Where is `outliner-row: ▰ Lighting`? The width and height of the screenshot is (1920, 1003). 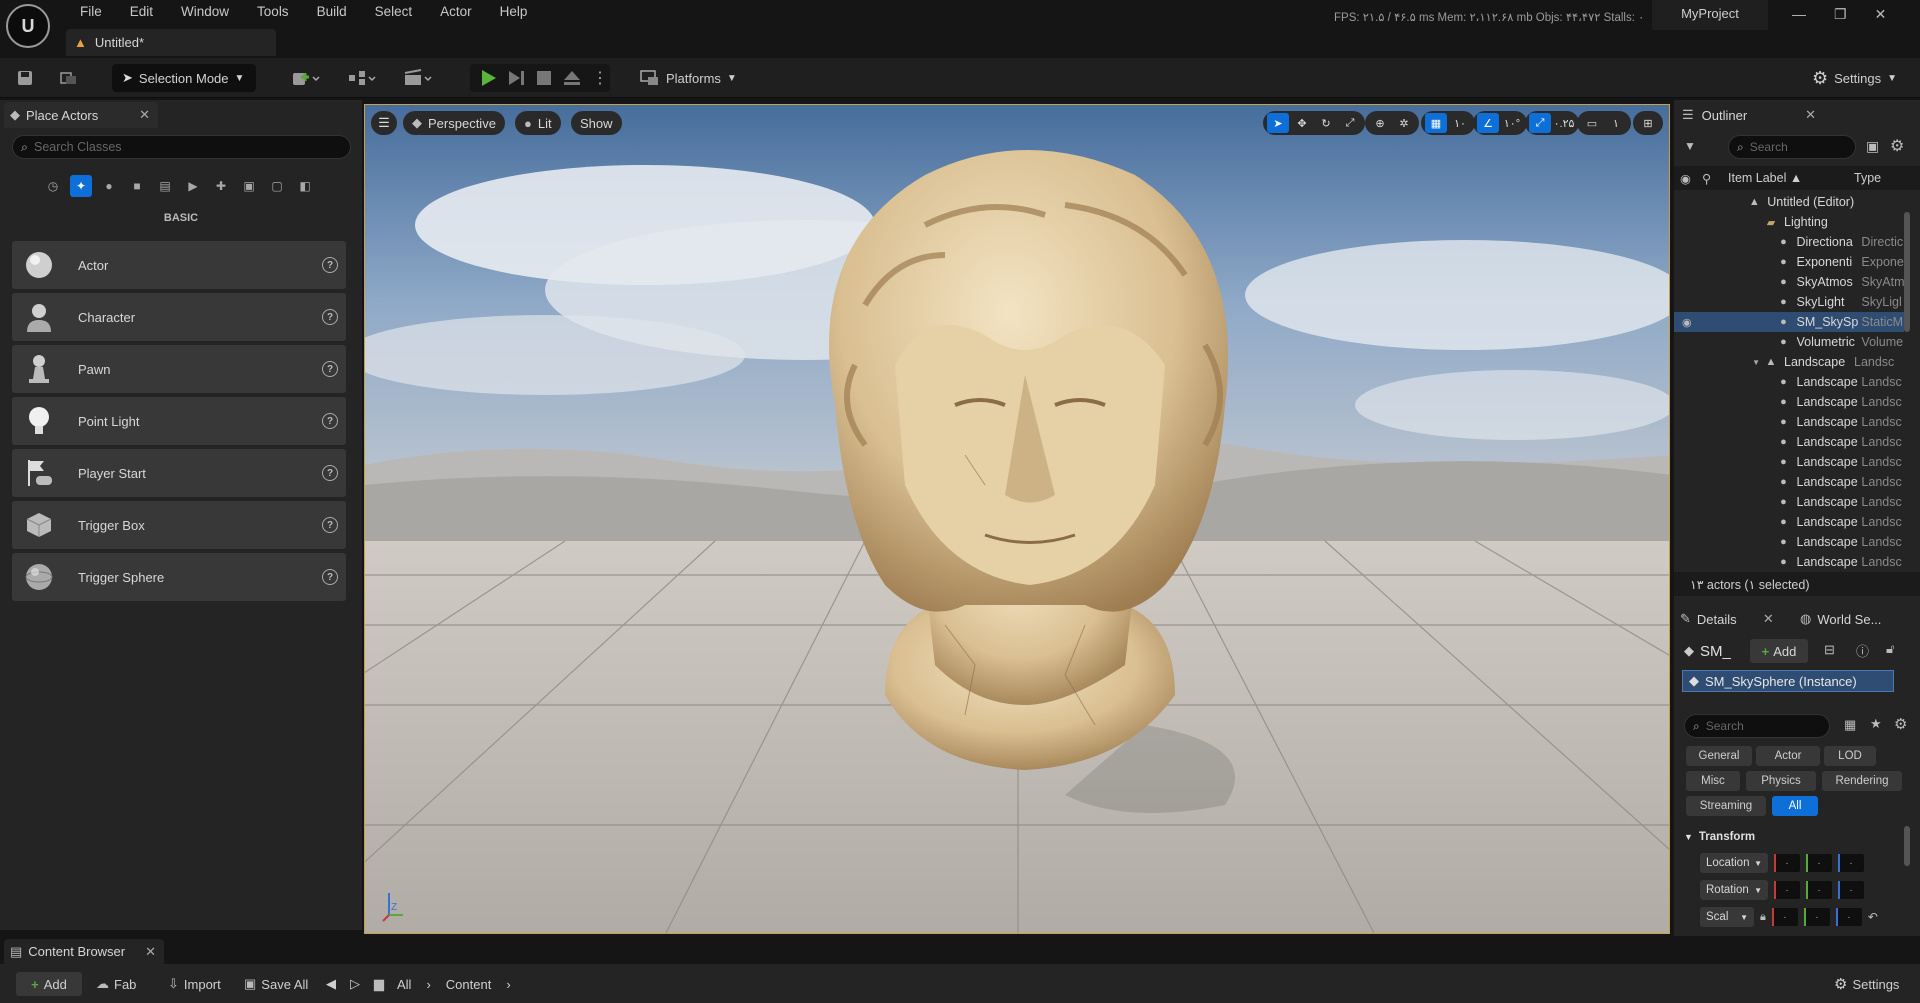 outliner-row: ▰ Lighting is located at coordinates (1789, 222).